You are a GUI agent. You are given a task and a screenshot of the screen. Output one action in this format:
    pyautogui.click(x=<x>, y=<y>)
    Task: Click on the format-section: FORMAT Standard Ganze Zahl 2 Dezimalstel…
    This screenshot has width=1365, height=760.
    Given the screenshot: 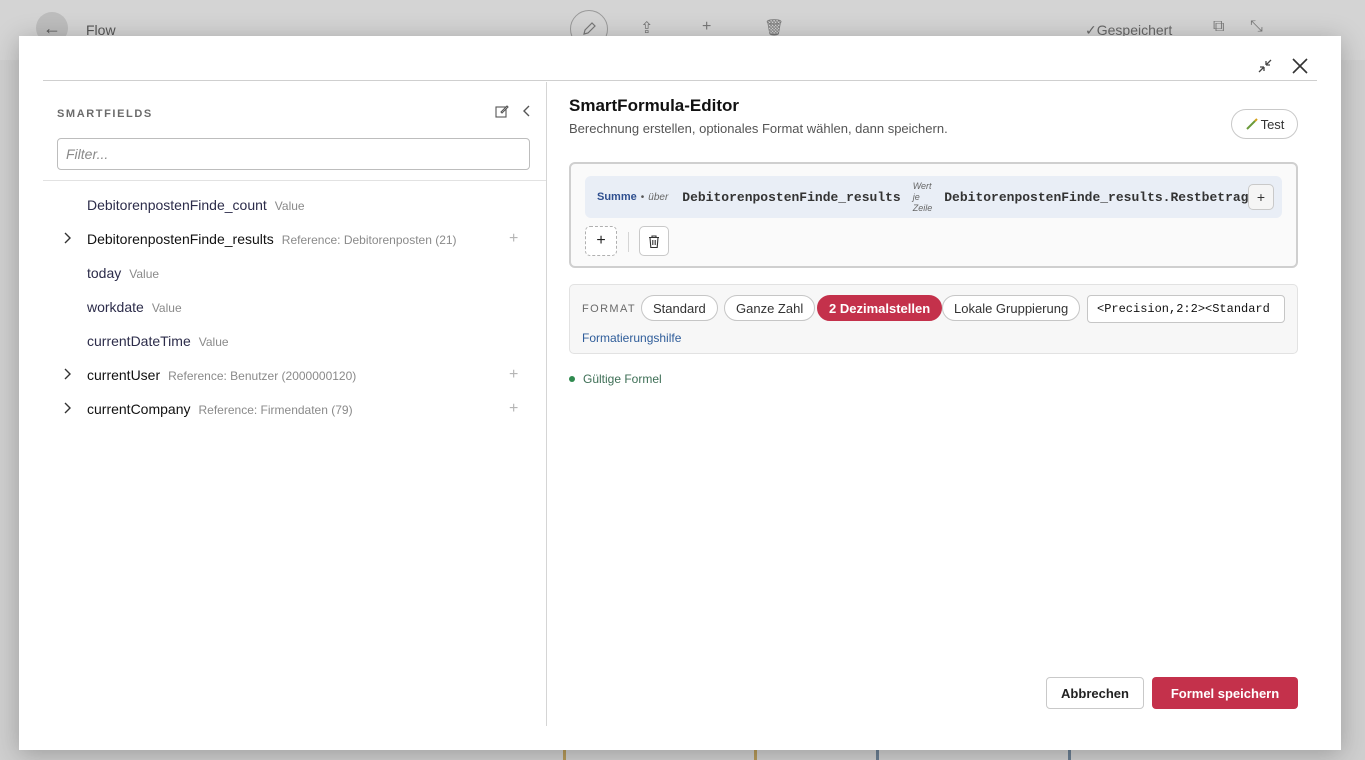 What is the action you would take?
    pyautogui.click(x=933, y=319)
    